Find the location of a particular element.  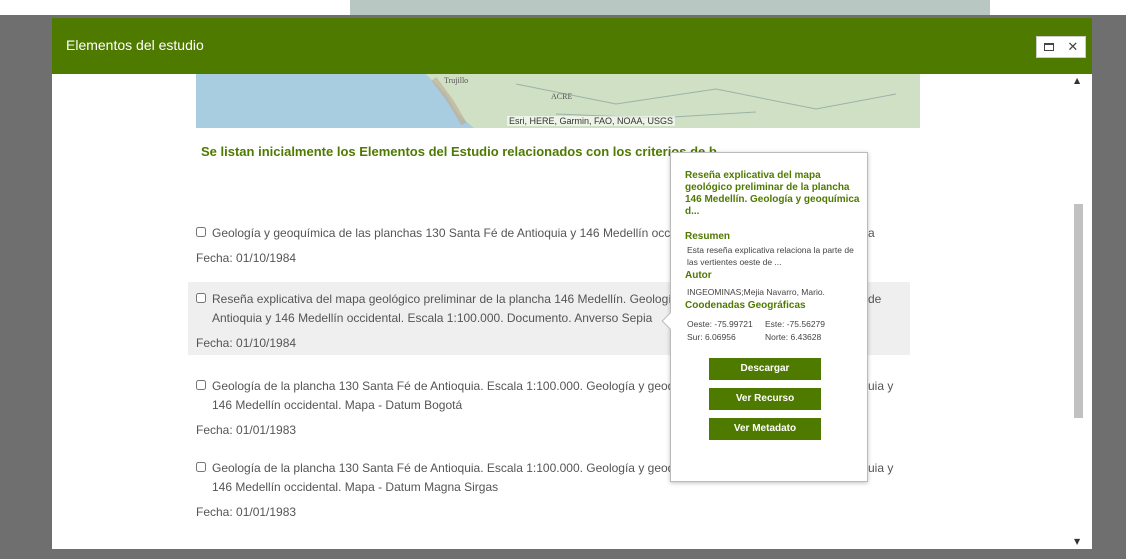

background-map is located at coordinates (670, 7).